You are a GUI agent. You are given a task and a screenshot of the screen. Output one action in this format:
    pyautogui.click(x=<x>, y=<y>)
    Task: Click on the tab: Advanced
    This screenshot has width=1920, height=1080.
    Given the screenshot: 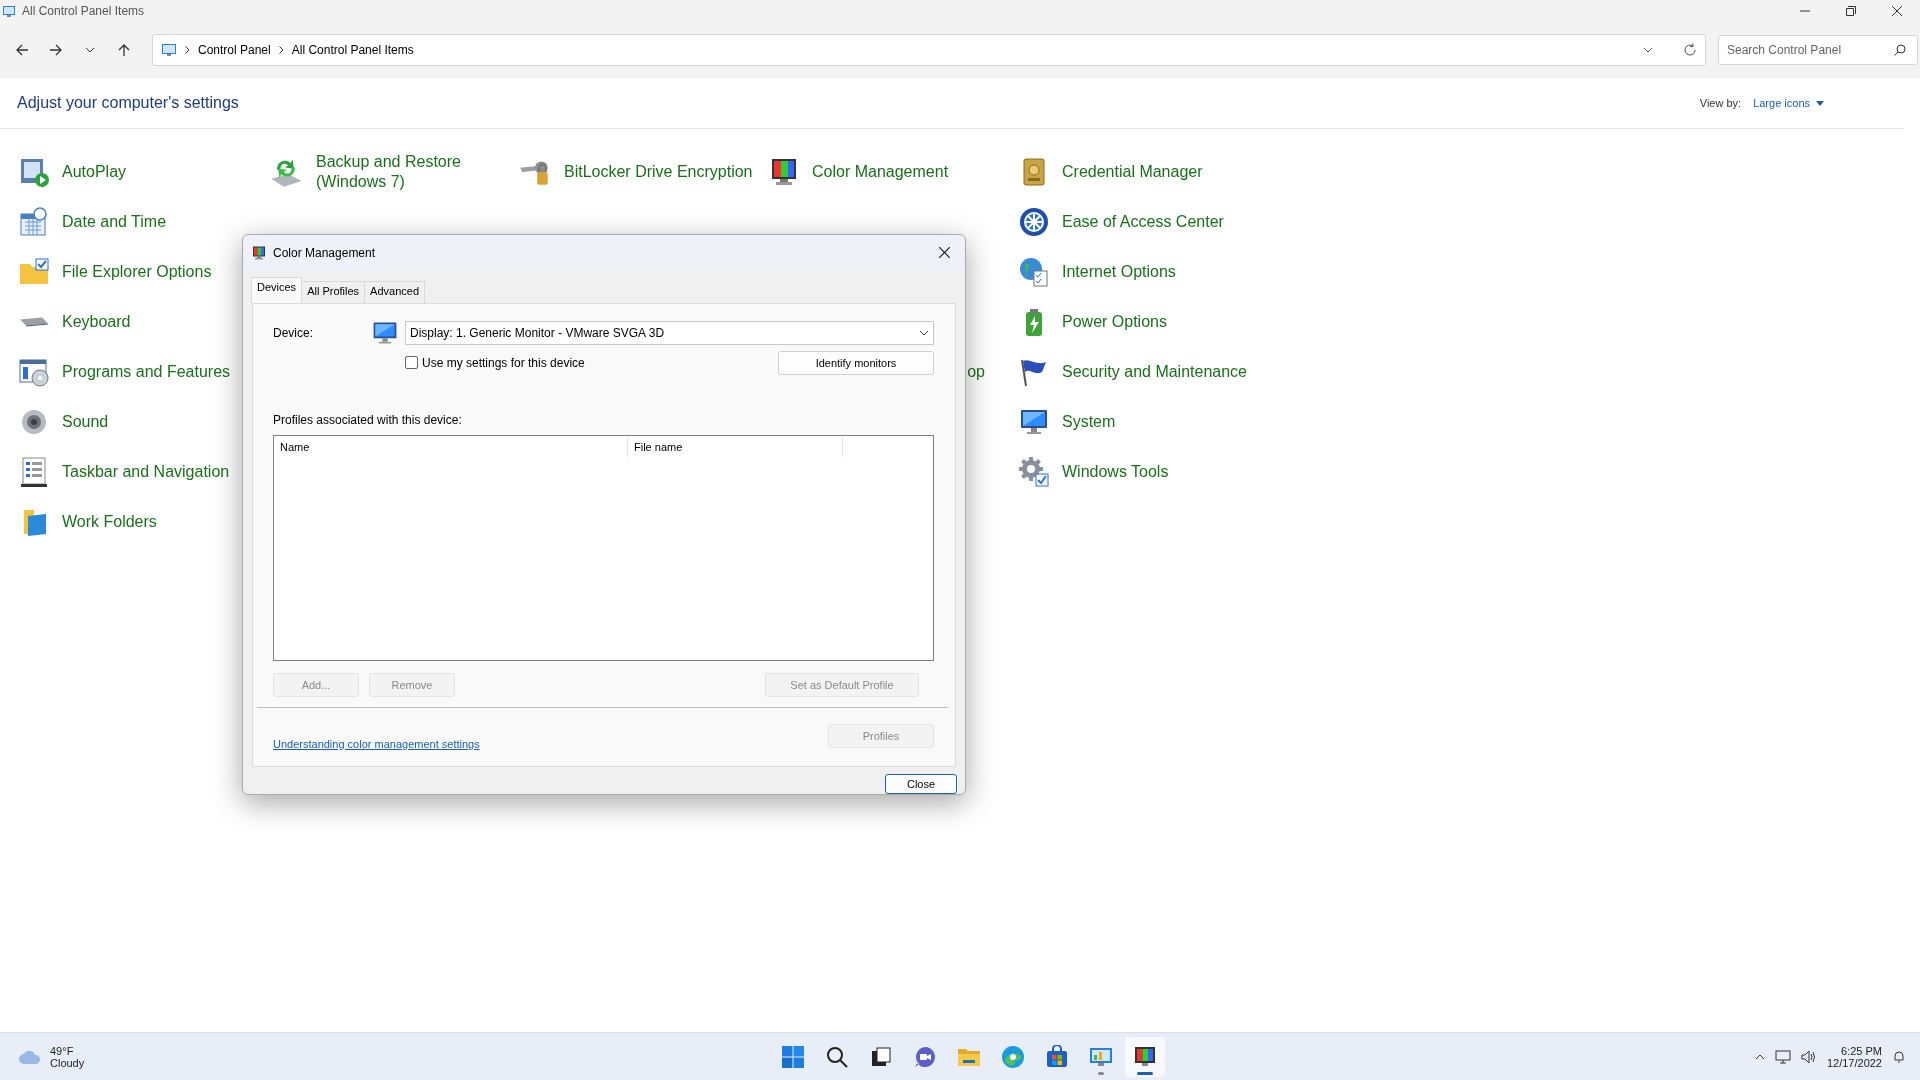 What is the action you would take?
    pyautogui.click(x=395, y=291)
    